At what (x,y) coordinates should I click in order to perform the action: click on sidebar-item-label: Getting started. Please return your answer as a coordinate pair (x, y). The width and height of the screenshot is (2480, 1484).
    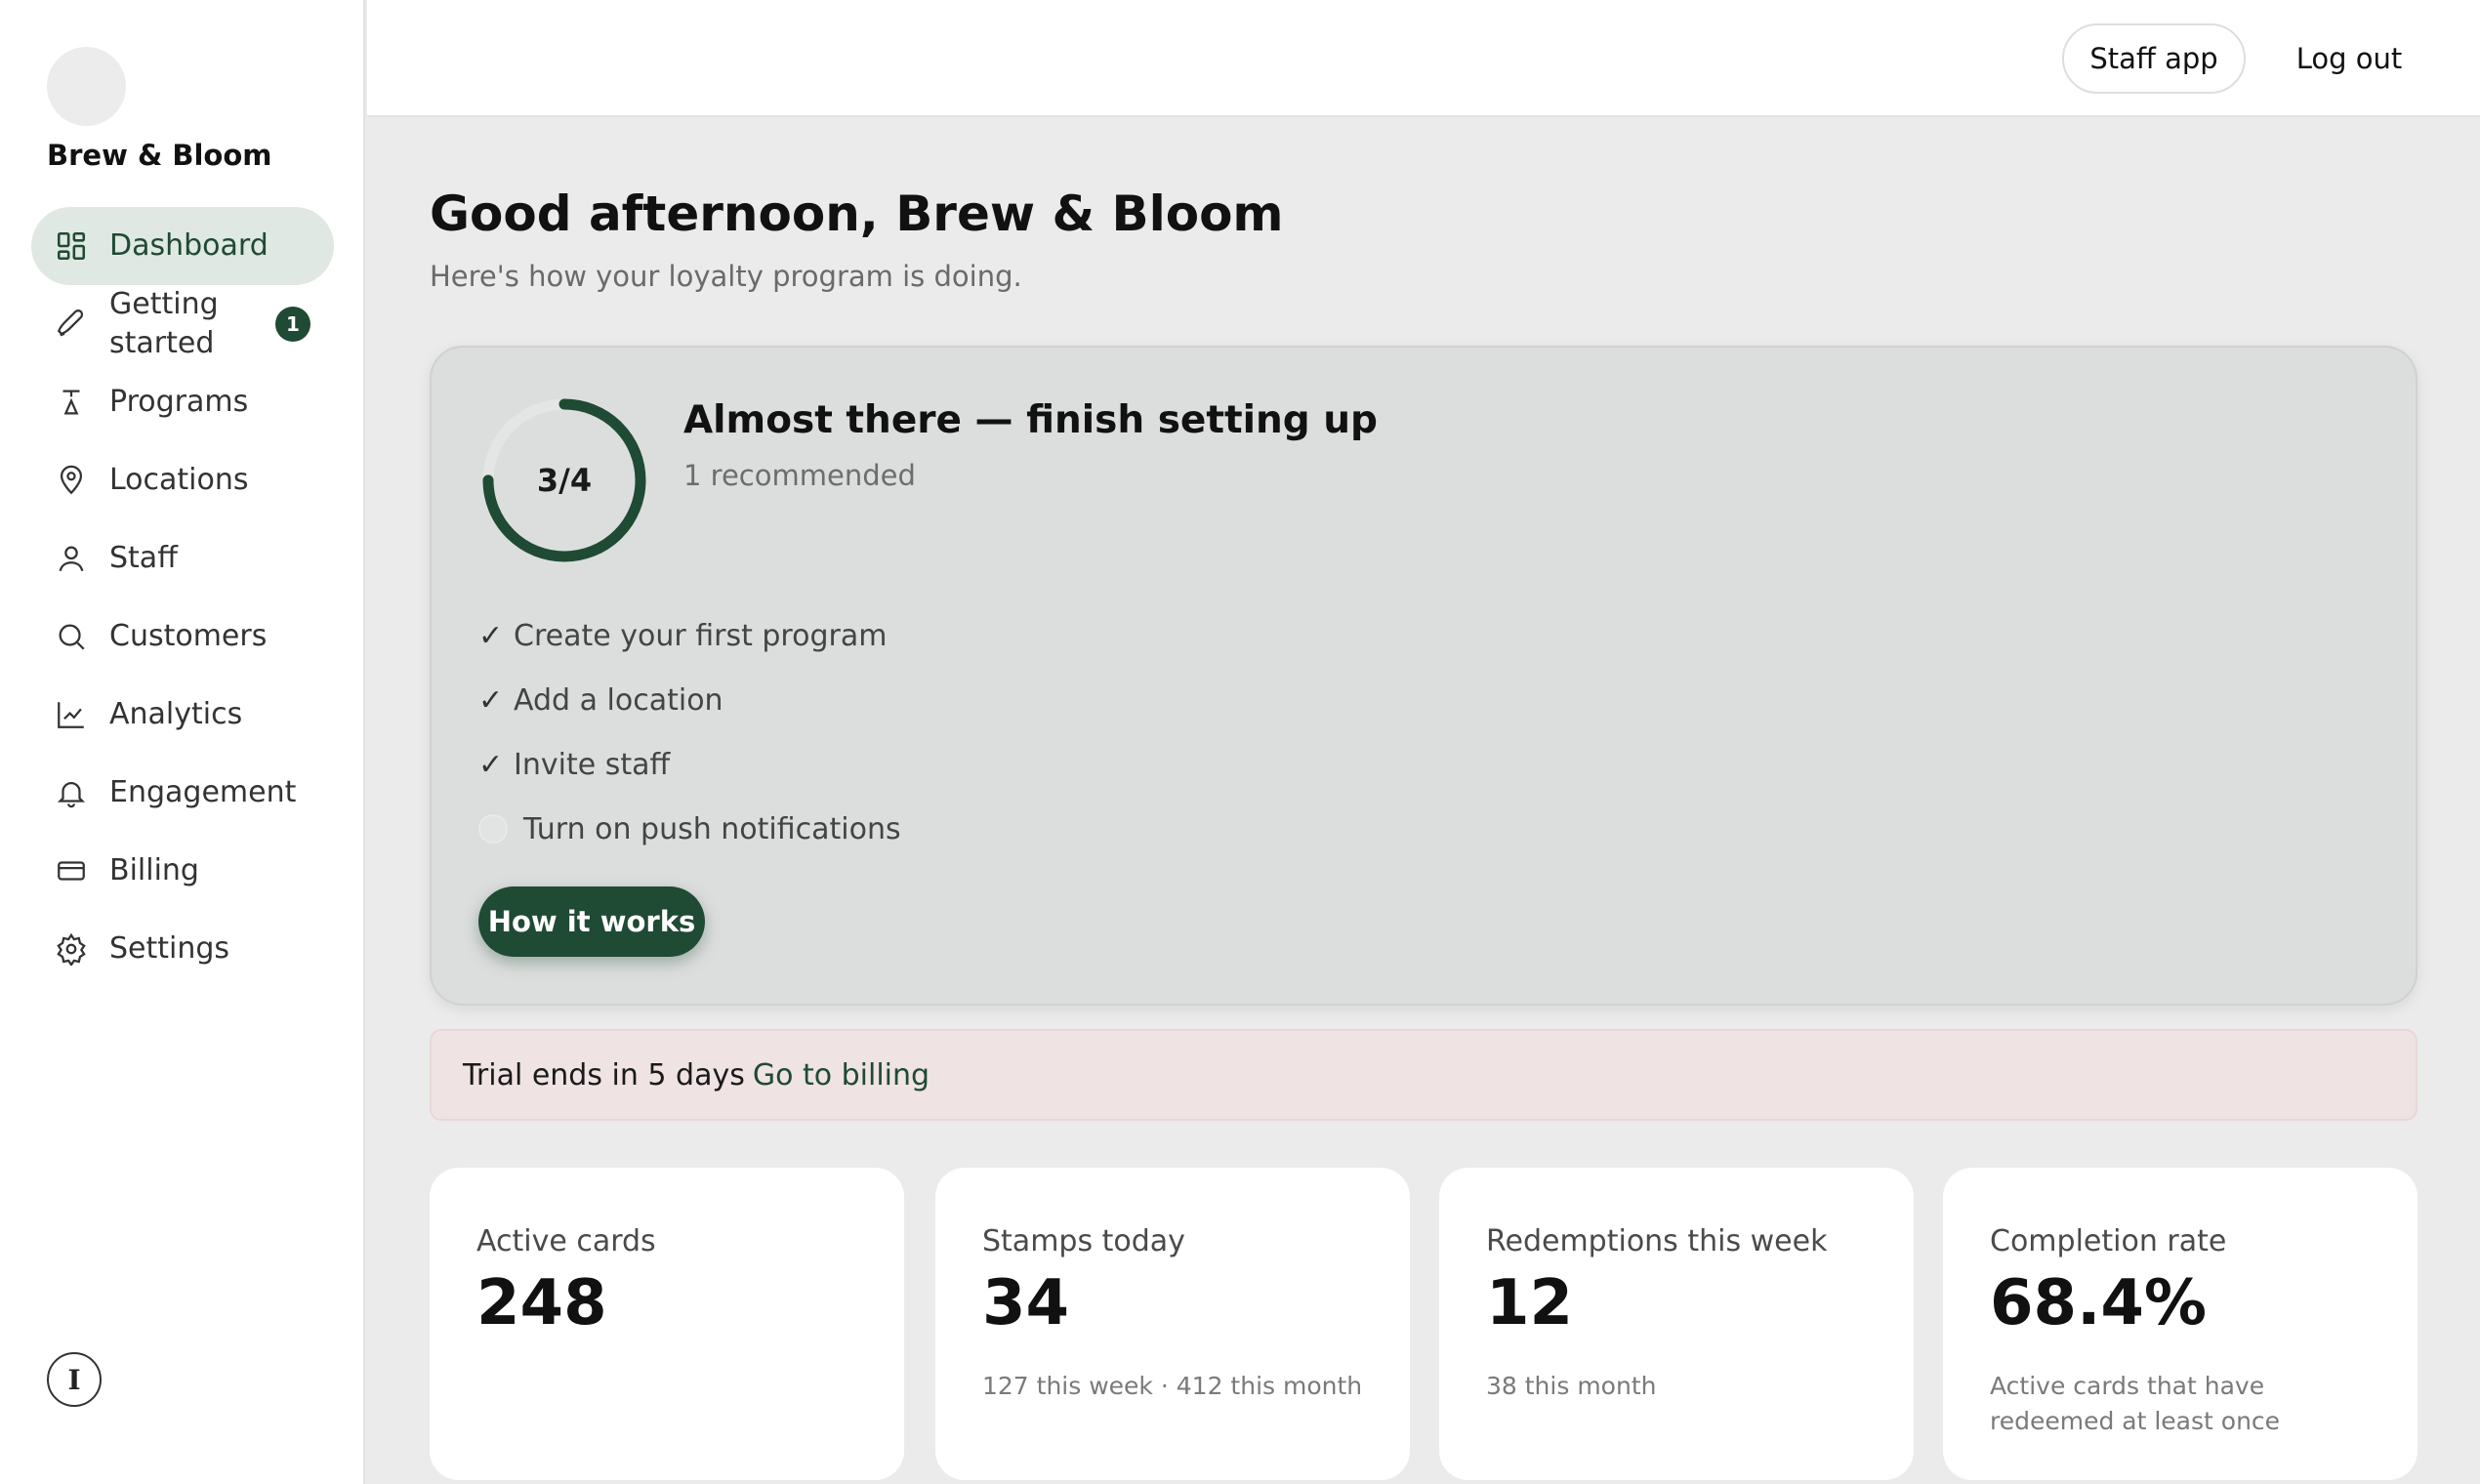
    Looking at the image, I should click on (164, 324).